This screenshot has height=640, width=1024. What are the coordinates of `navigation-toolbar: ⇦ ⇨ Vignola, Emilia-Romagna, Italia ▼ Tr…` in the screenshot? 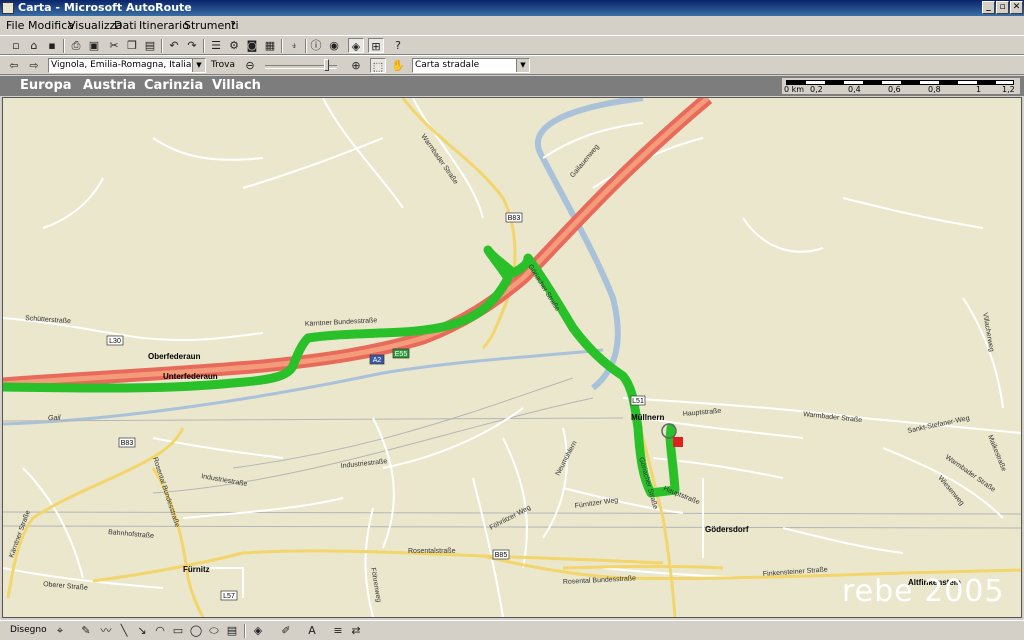 It's located at (512, 65).